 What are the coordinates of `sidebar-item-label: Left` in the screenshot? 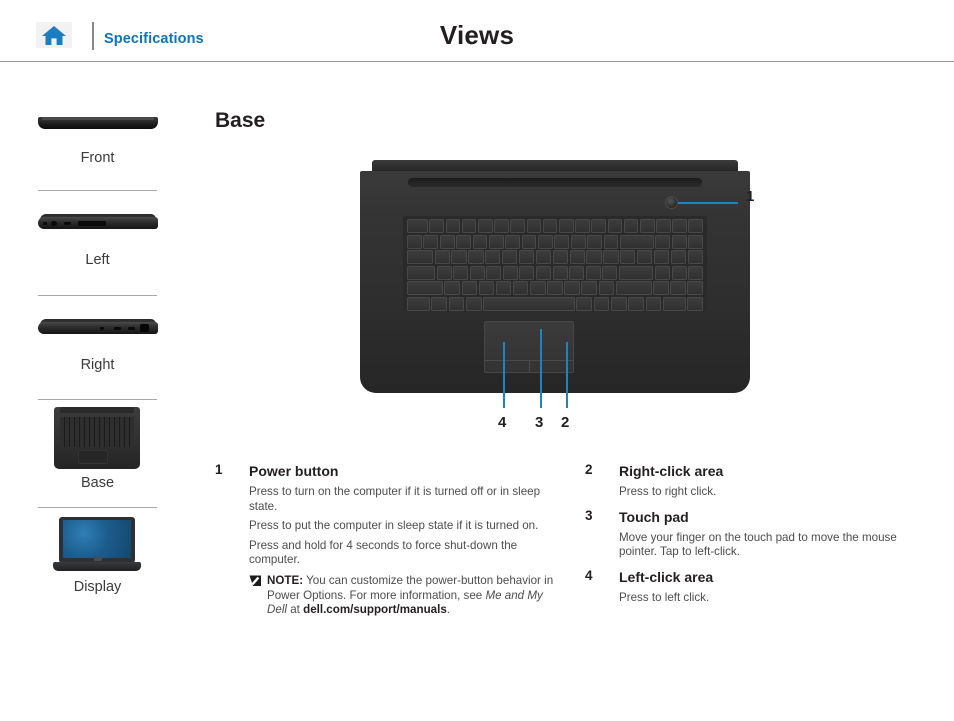 It's located at (97, 260).